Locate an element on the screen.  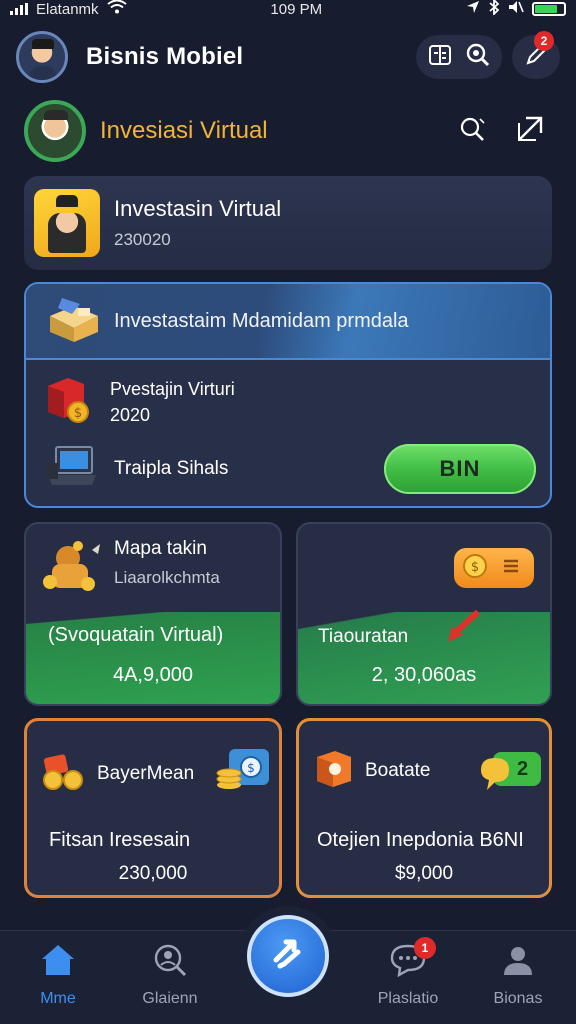
avatar is located at coordinates (42, 57).